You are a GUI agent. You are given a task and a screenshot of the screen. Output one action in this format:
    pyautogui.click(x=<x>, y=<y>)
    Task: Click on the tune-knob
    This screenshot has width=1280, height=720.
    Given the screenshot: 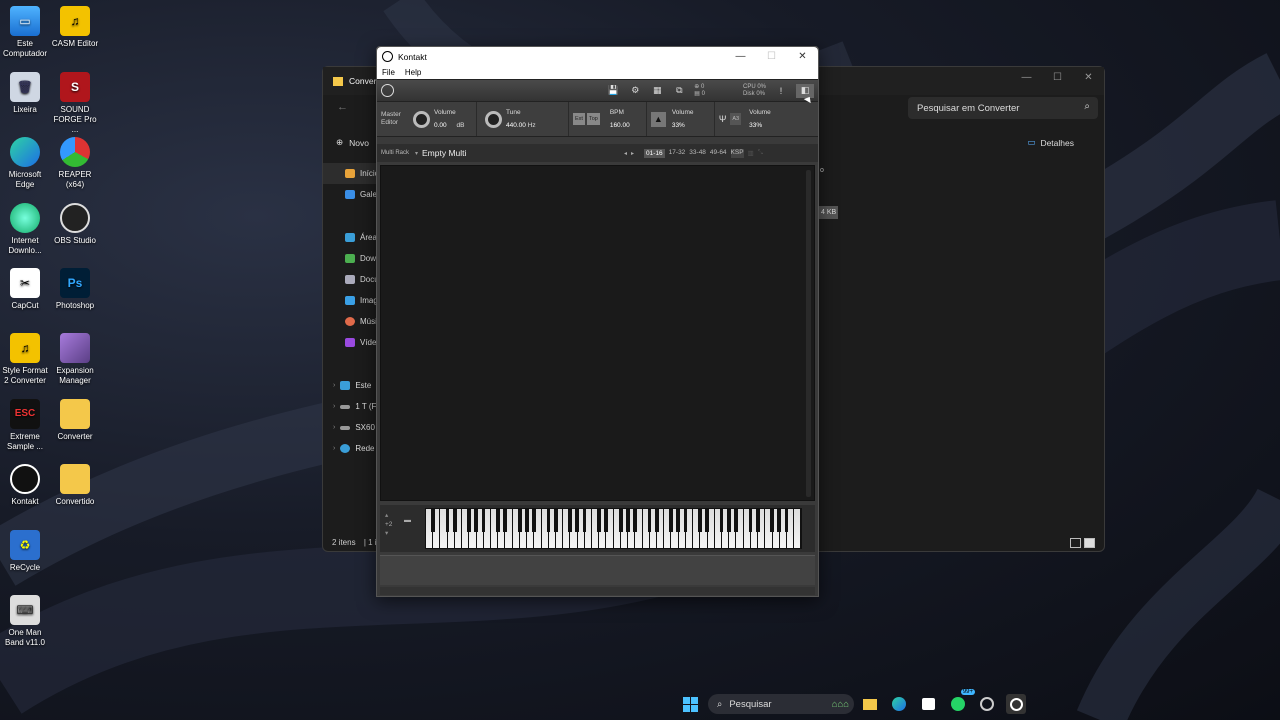 What is the action you would take?
    pyautogui.click(x=493, y=119)
    